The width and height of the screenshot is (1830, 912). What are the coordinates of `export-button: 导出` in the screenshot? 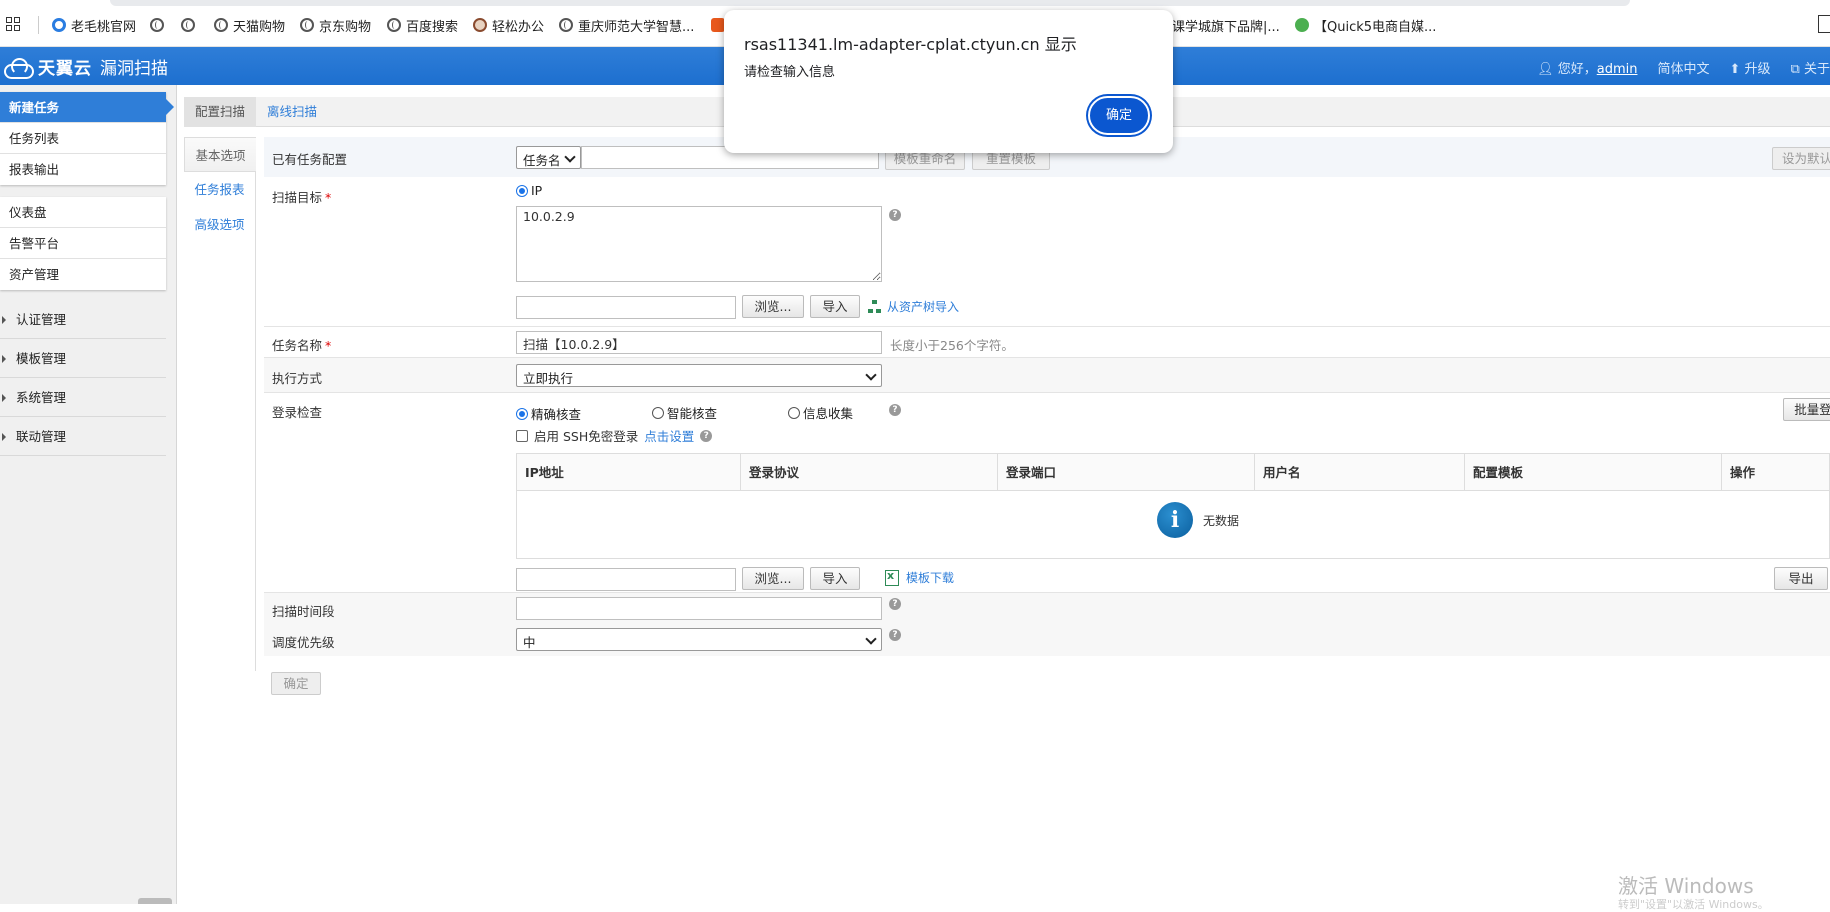 It's located at (1801, 578).